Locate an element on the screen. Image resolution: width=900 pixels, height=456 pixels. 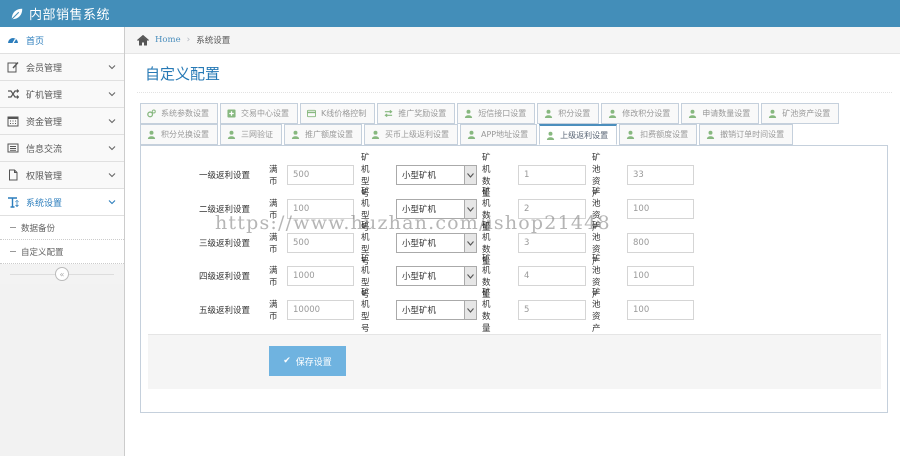
tab-deduction-quota: 扣费额度设置 is located at coordinates (658, 134).